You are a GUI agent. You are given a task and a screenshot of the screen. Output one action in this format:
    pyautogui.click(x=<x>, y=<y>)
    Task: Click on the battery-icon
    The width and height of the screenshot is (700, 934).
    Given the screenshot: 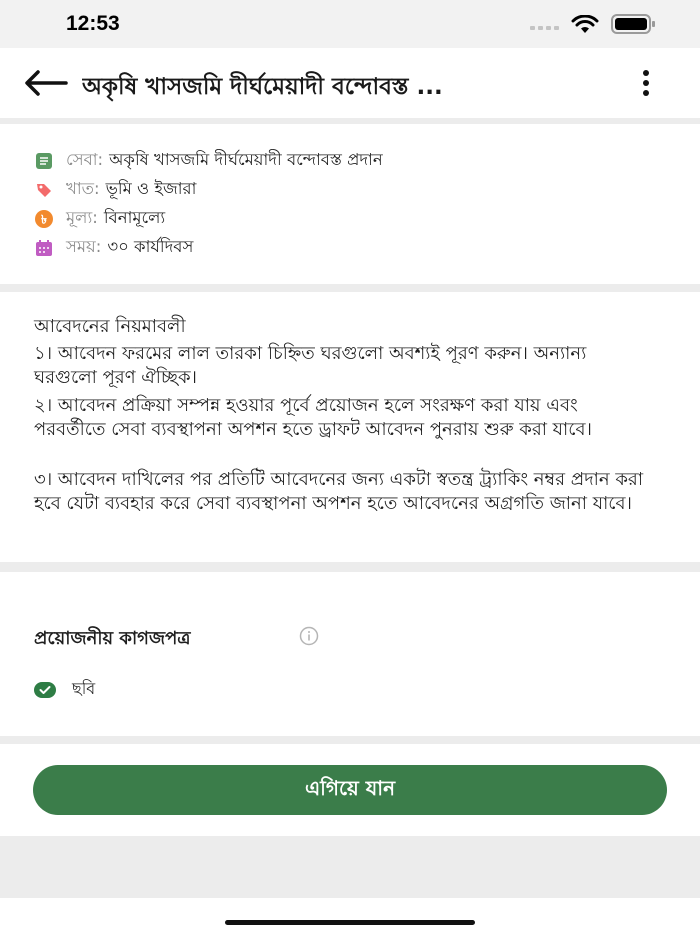 What is the action you would take?
    pyautogui.click(x=633, y=24)
    